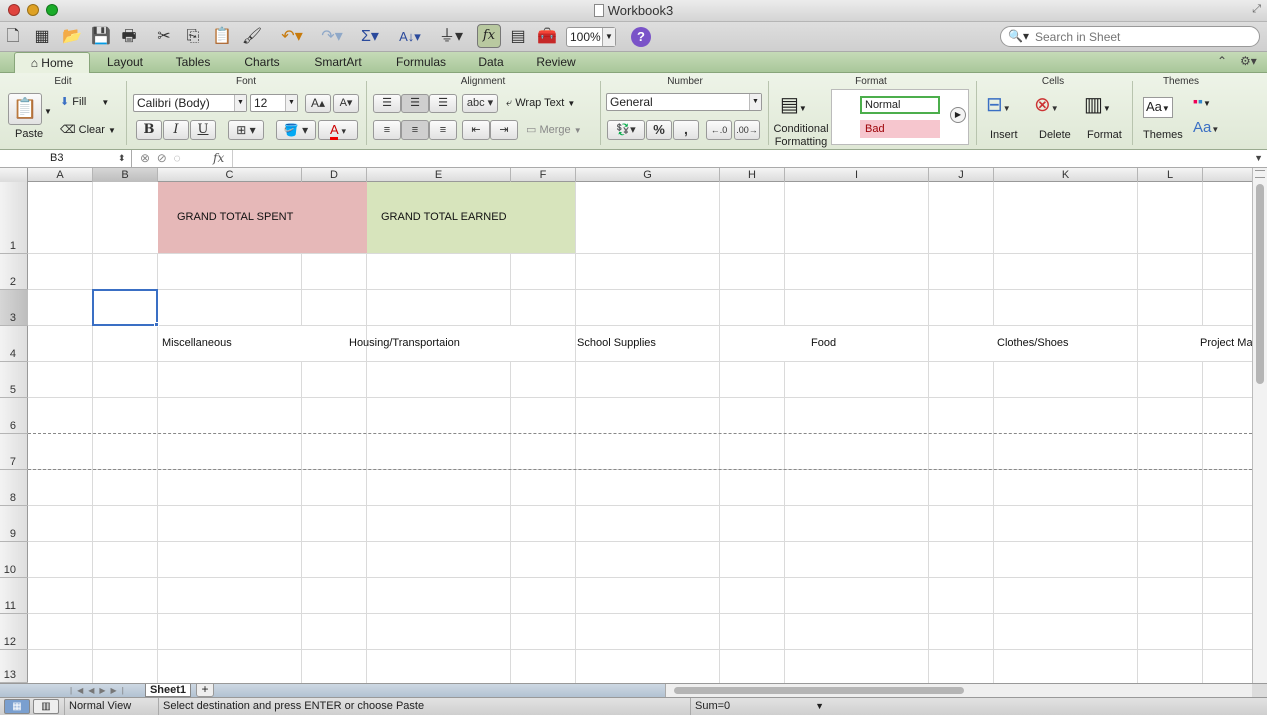 This screenshot has height=715, width=1267. Describe the element at coordinates (900, 105) in the screenshot. I see `style-normal: Normal` at that location.